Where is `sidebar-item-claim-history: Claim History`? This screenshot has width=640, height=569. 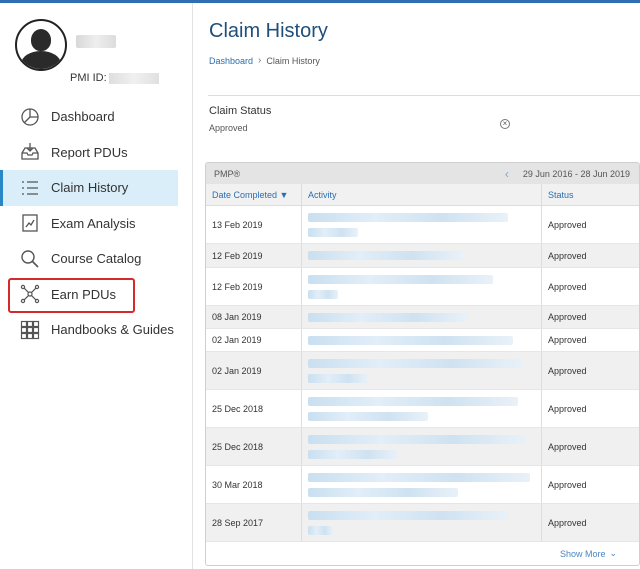
sidebar-item-claim-history: Claim History is located at coordinates (89, 188).